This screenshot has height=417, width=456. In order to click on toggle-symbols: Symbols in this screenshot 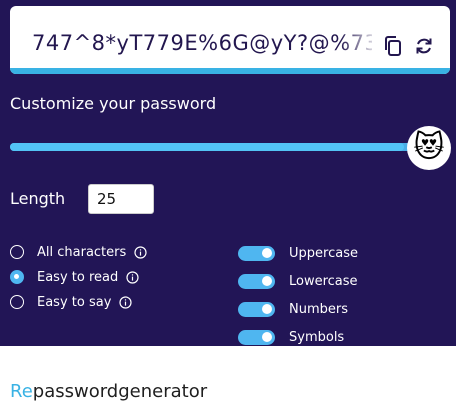, I will do `click(291, 337)`.